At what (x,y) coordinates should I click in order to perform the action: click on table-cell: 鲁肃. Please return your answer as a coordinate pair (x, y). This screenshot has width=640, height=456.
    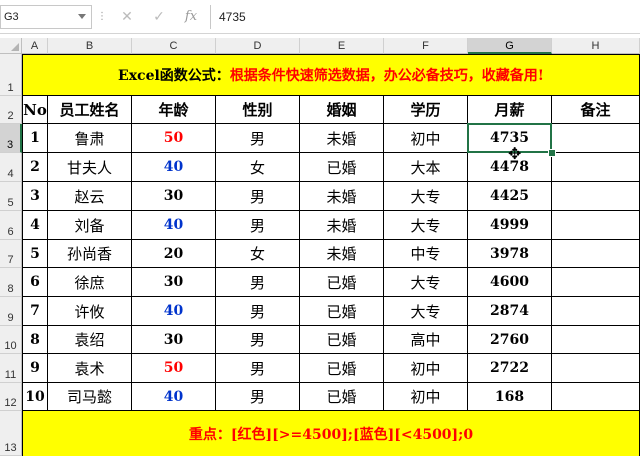
    Looking at the image, I should click on (90, 138).